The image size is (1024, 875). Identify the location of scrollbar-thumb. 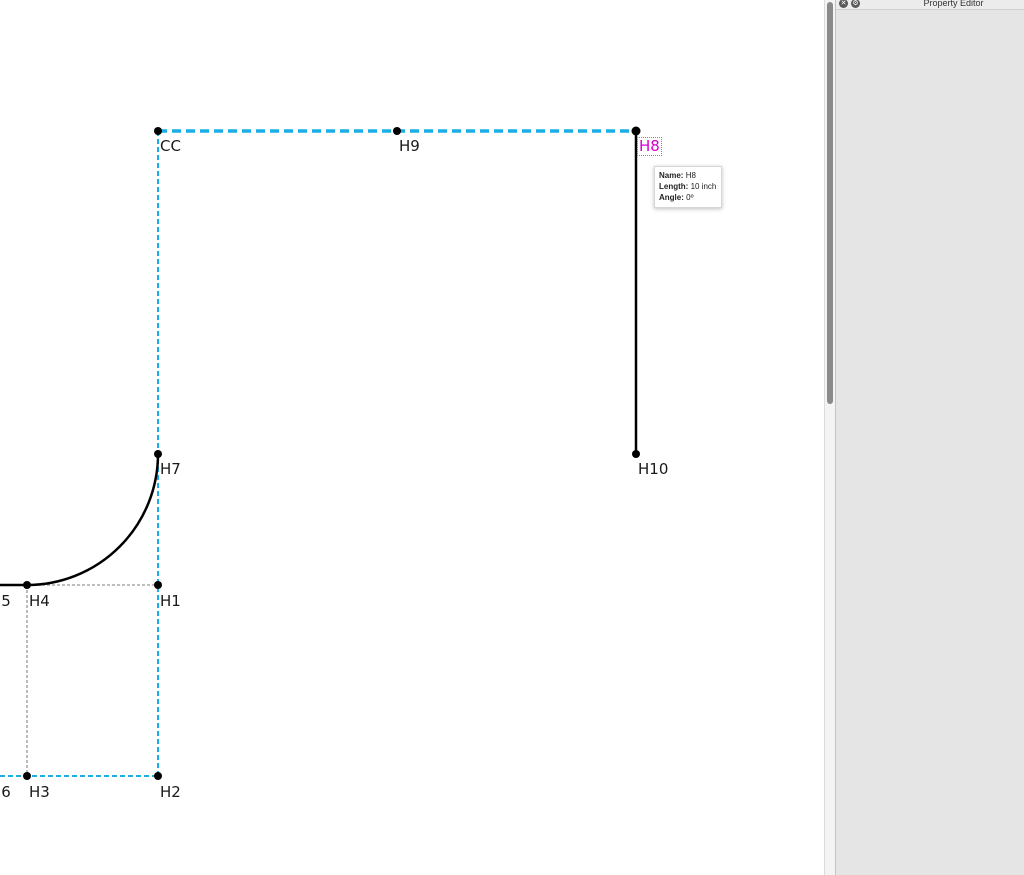
(830, 203).